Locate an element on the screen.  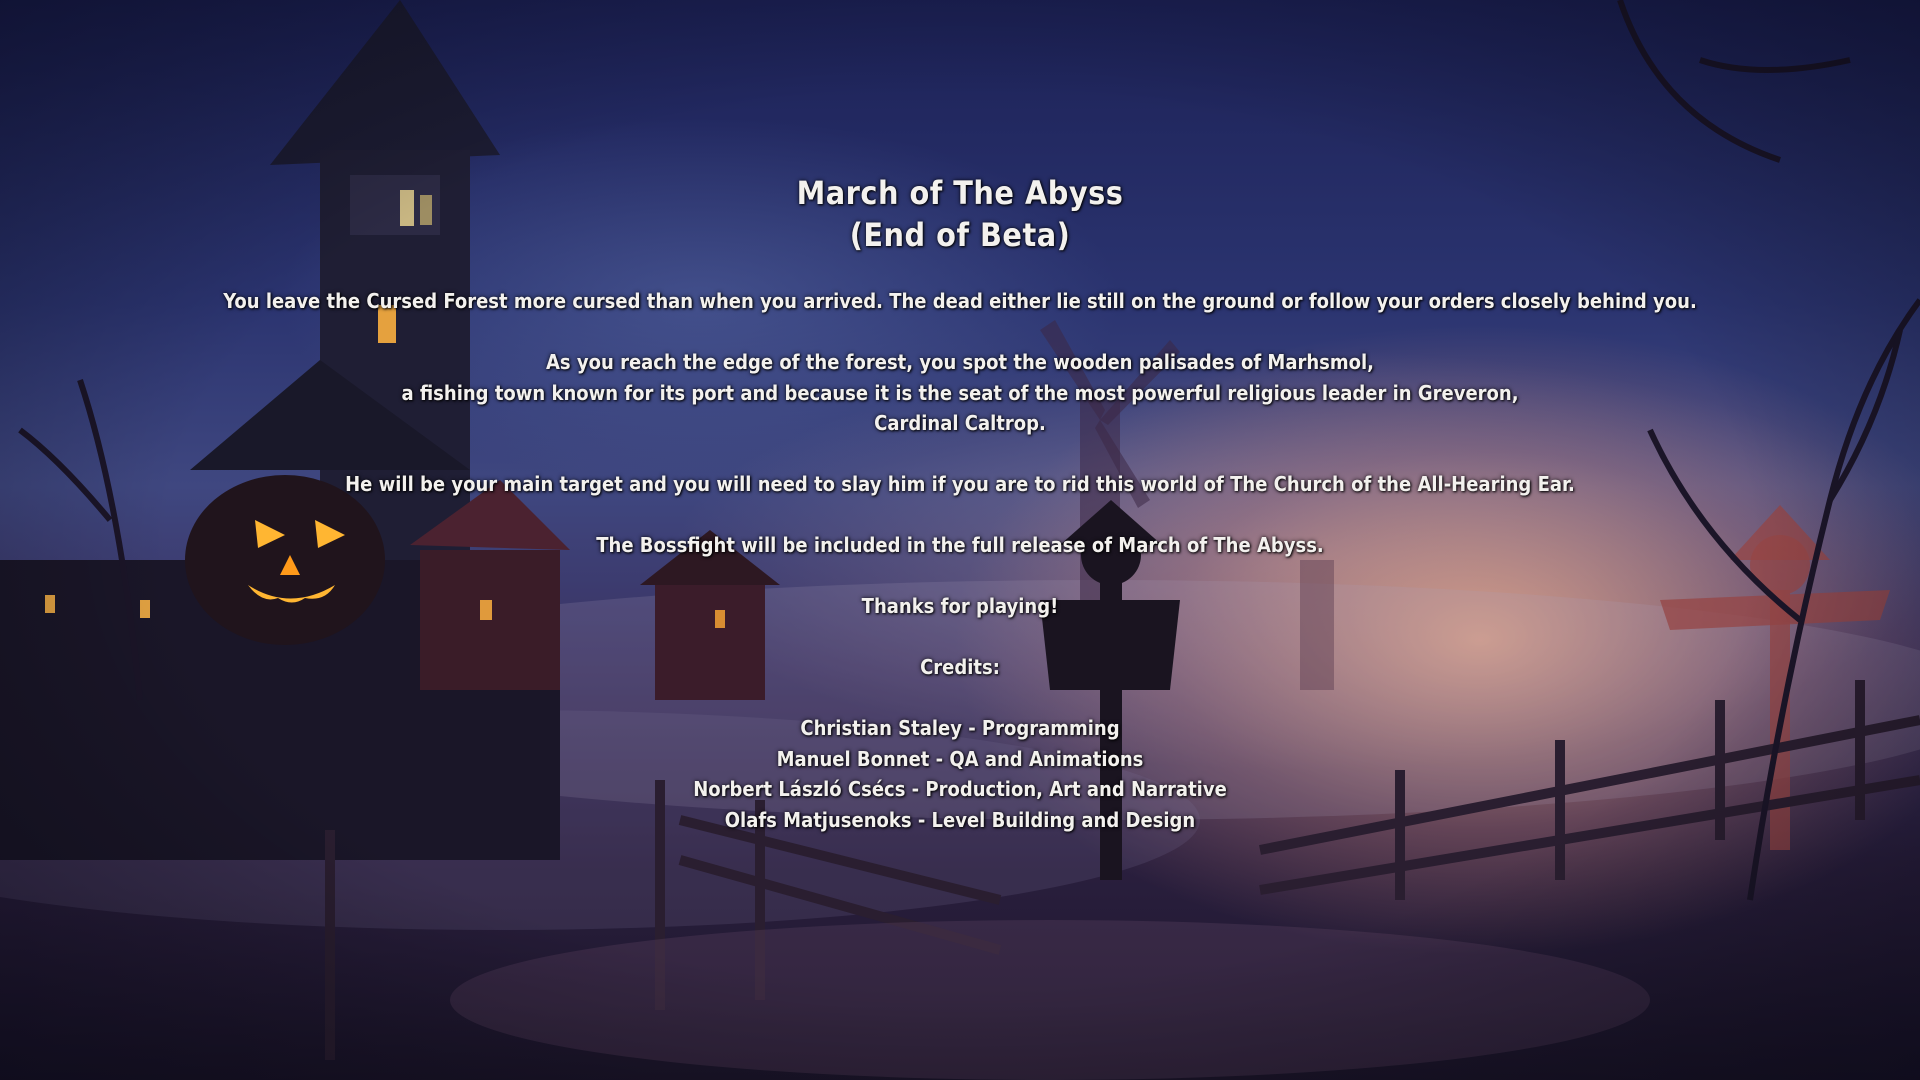
credit-entry: Manuel Bonnet - QA and Animations is located at coordinates (960, 758).